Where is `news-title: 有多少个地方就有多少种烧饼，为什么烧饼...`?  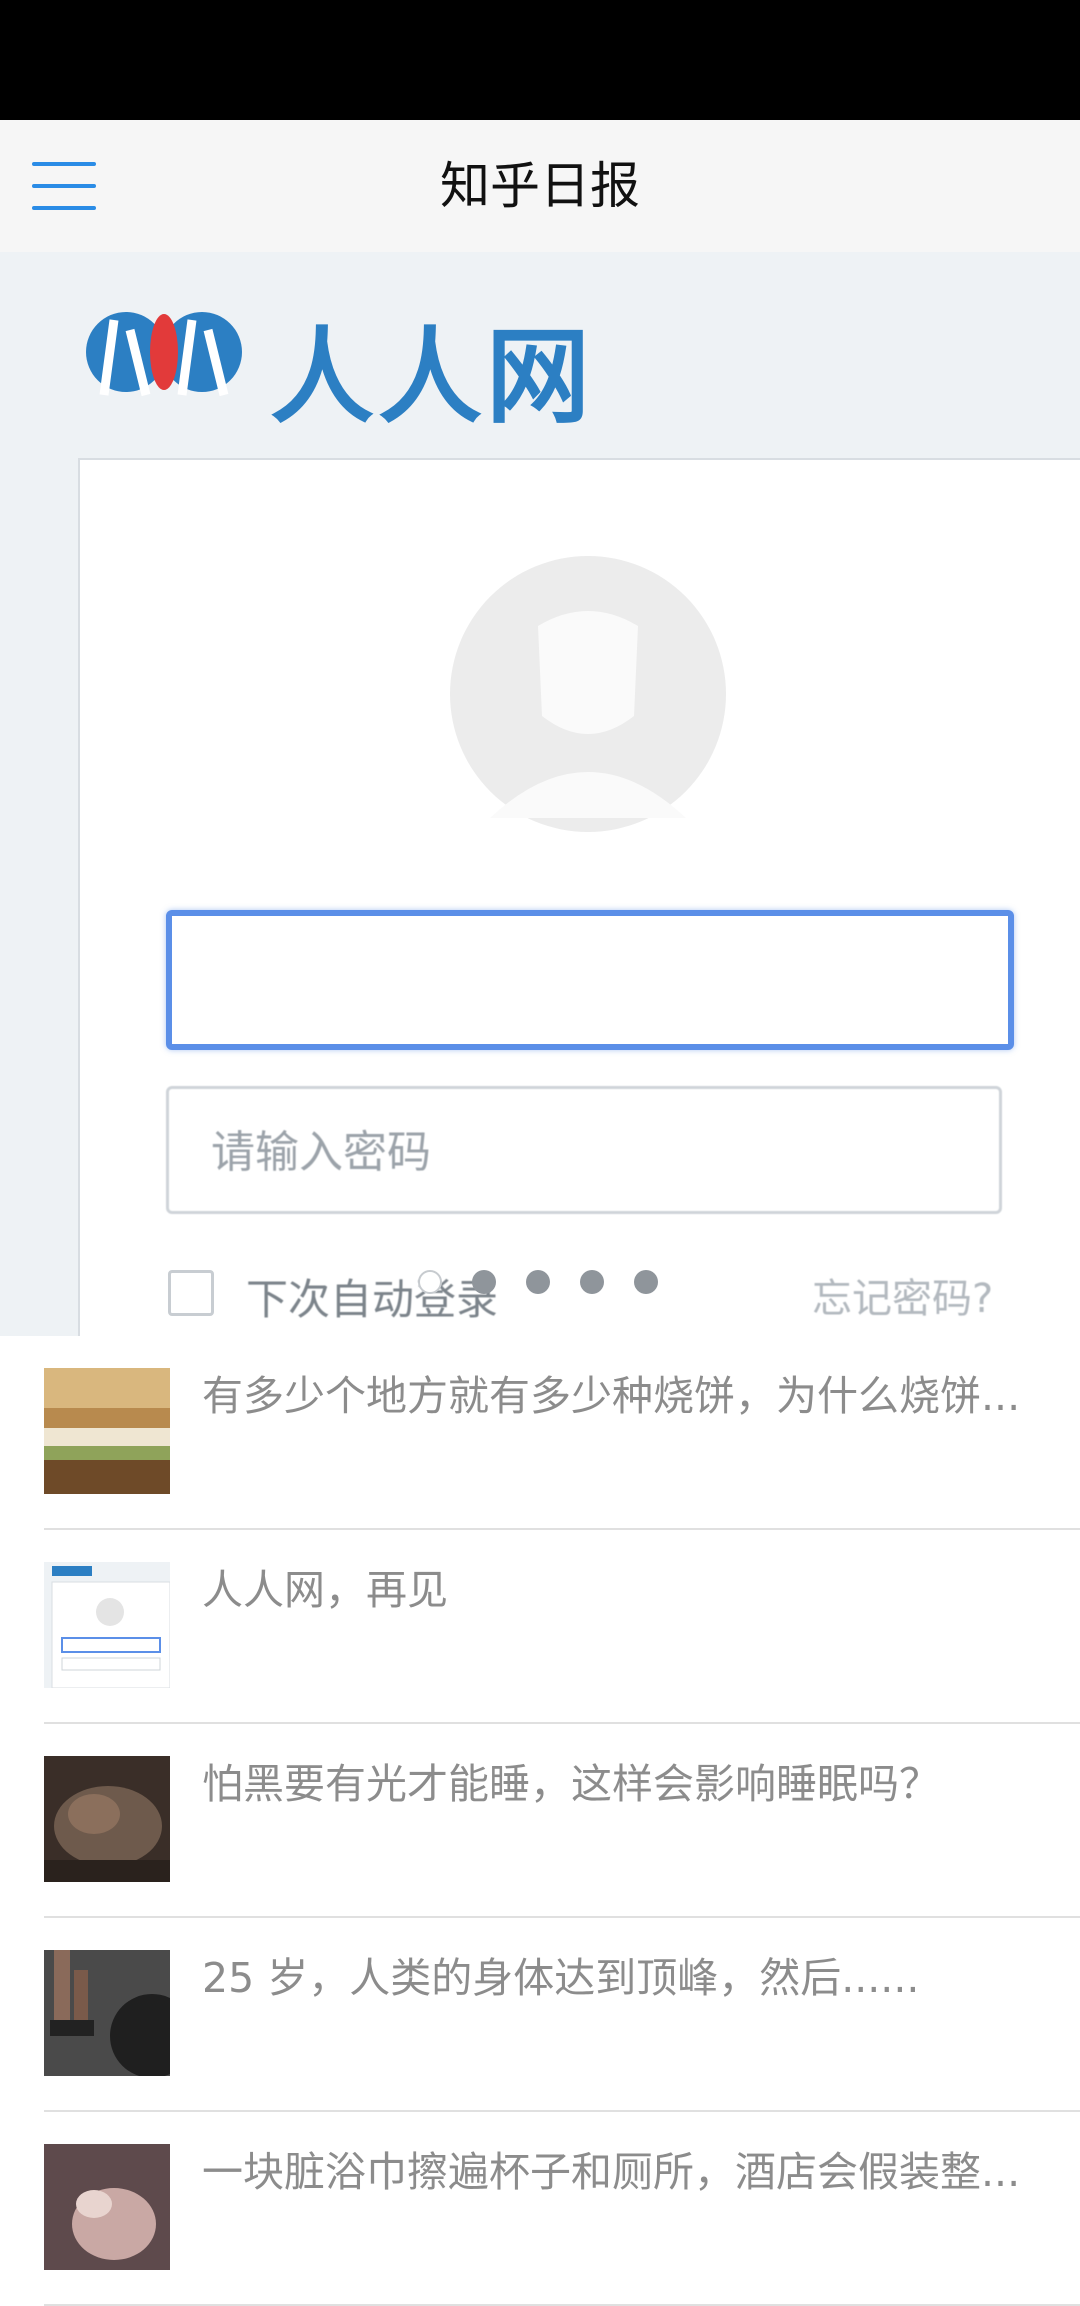
news-title: 有多少个地方就有多少种烧饼，为什么烧饼... is located at coordinates (611, 1396).